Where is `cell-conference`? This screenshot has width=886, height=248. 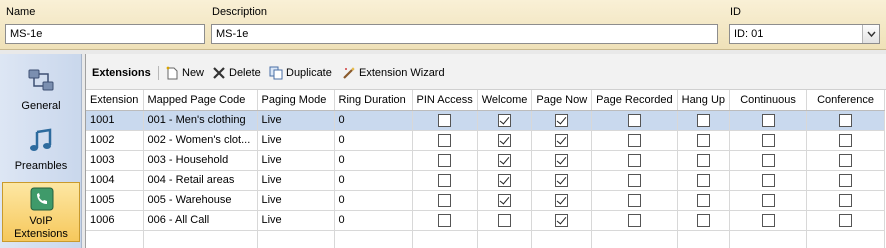
cell-conference is located at coordinates (846, 140).